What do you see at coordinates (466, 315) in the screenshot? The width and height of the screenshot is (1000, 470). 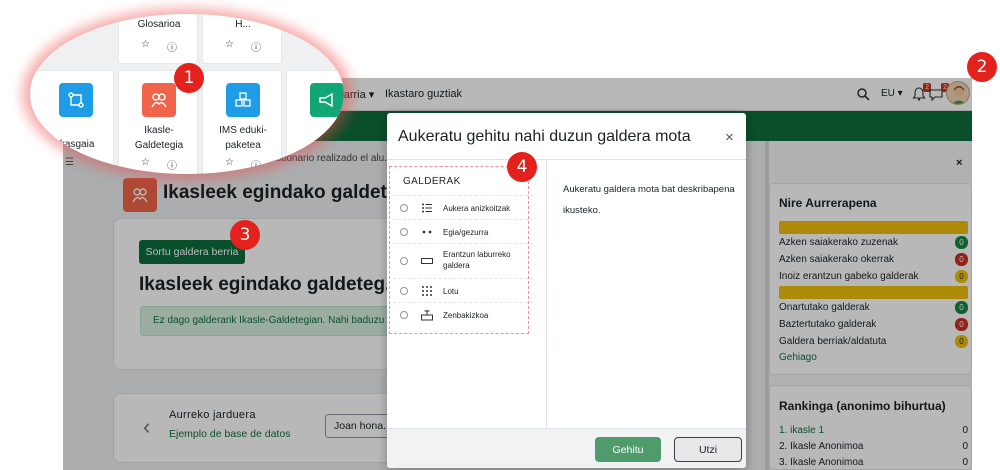 I see `question-option-label: Zenbakizkoa` at bounding box center [466, 315].